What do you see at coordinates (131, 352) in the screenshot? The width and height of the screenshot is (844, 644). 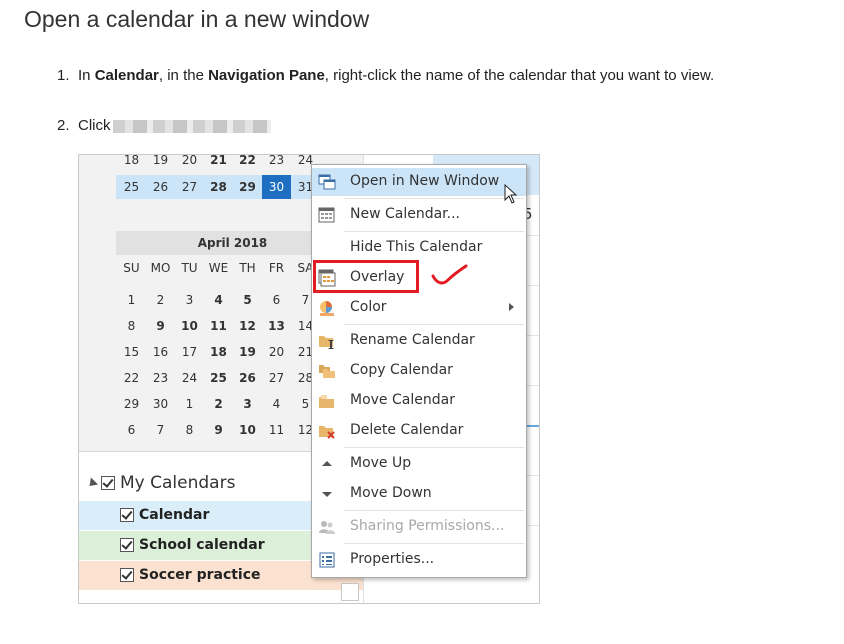 I see `day-cell: 15` at bounding box center [131, 352].